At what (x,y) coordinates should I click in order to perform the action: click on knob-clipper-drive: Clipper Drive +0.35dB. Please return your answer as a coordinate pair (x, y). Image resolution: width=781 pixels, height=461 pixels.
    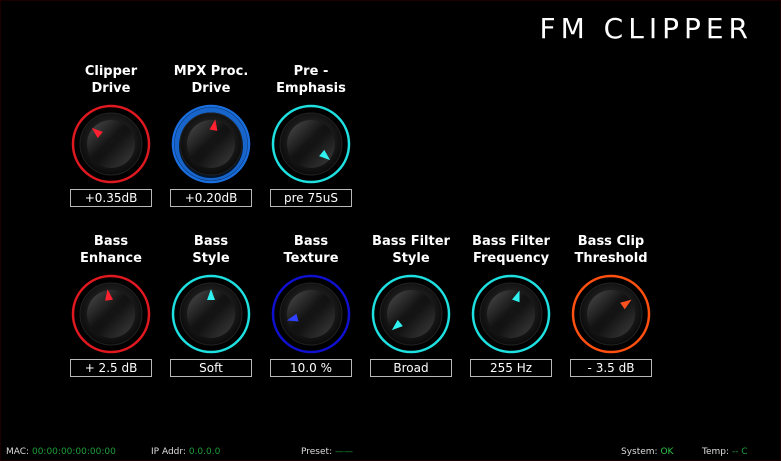
    Looking at the image, I should click on (111, 135).